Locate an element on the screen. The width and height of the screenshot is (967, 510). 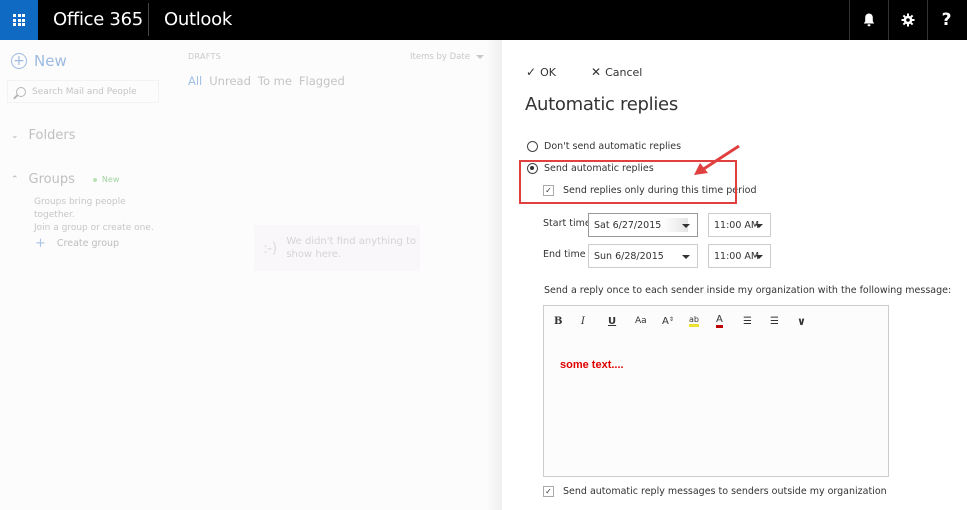
help-button: ? is located at coordinates (946, 20).